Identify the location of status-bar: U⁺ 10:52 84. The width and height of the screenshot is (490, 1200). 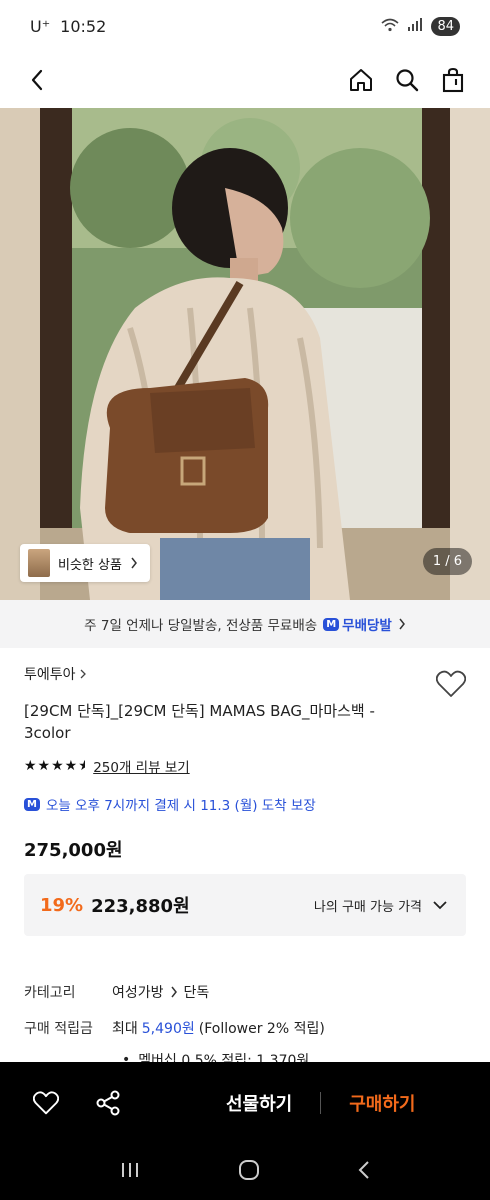
(245, 26).